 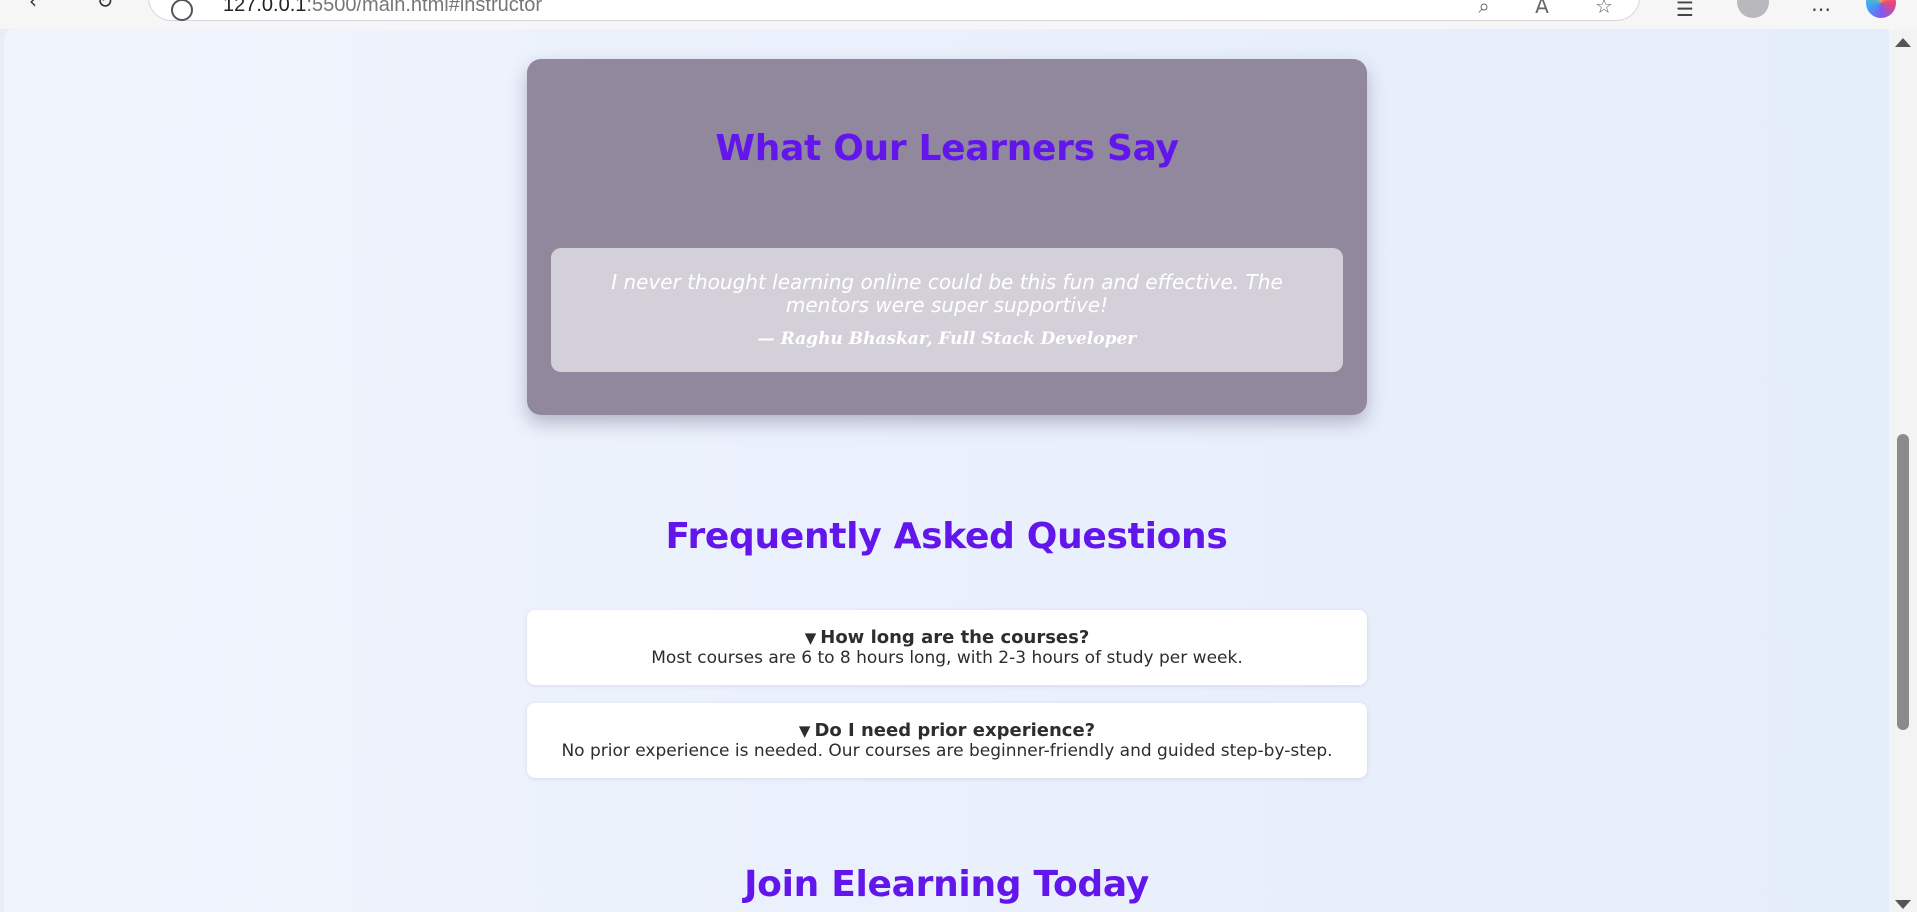 I want to click on faq-heading: Frequently Asked Questions, so click(x=946, y=536).